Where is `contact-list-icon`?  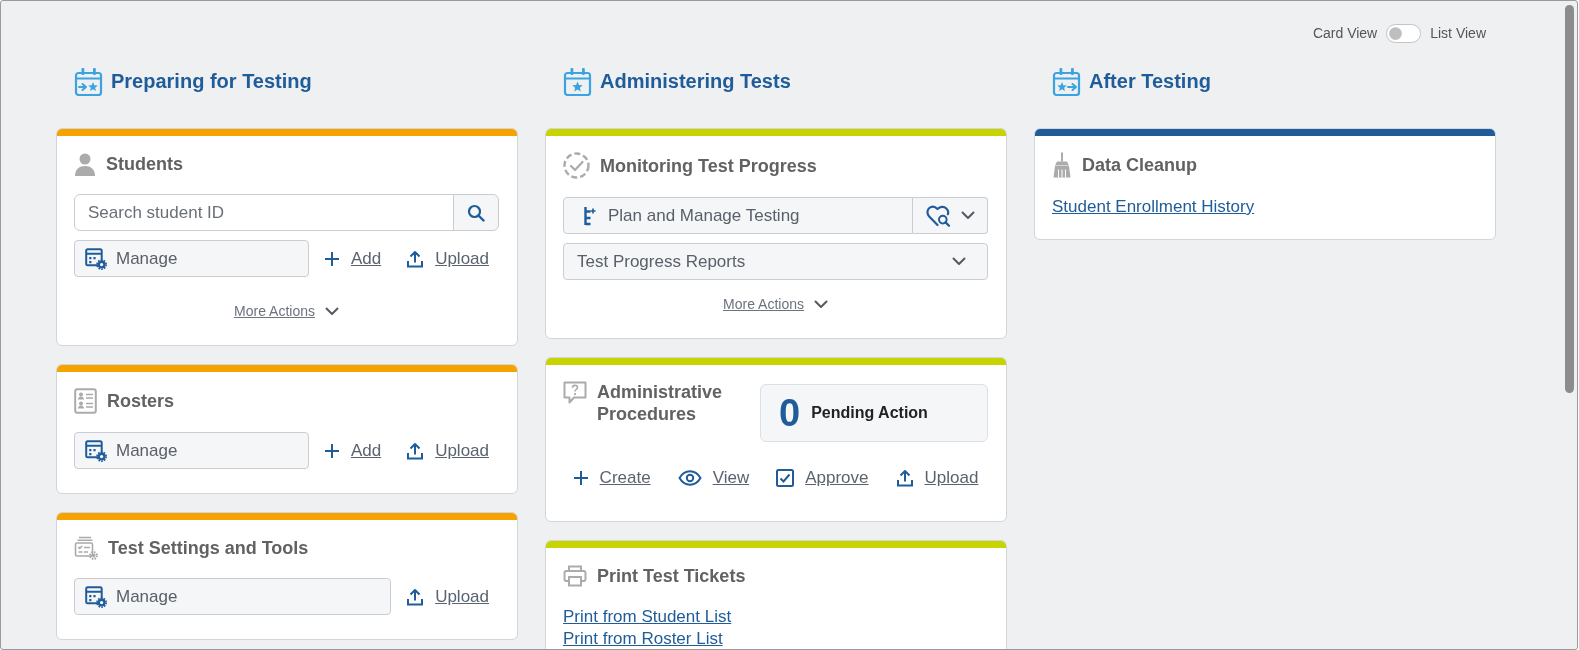 contact-list-icon is located at coordinates (85, 401).